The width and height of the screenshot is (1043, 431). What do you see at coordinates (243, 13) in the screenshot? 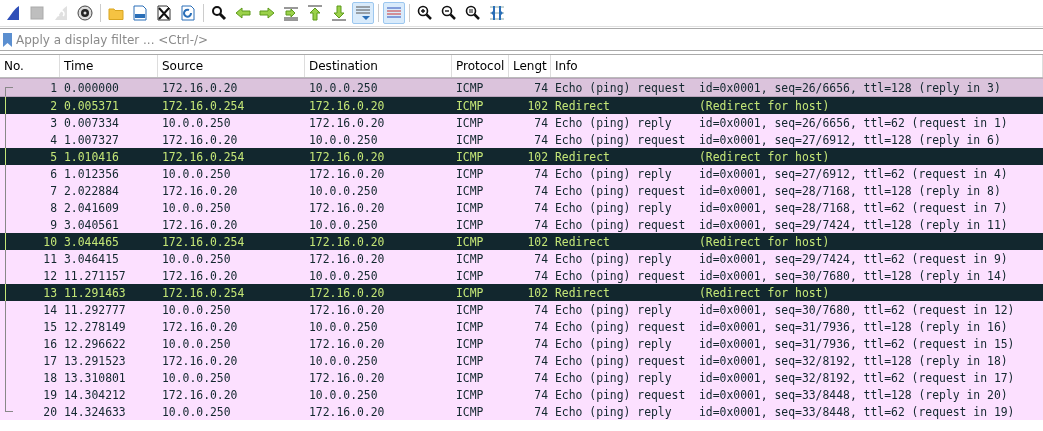
I see `left-arrow-icon` at bounding box center [243, 13].